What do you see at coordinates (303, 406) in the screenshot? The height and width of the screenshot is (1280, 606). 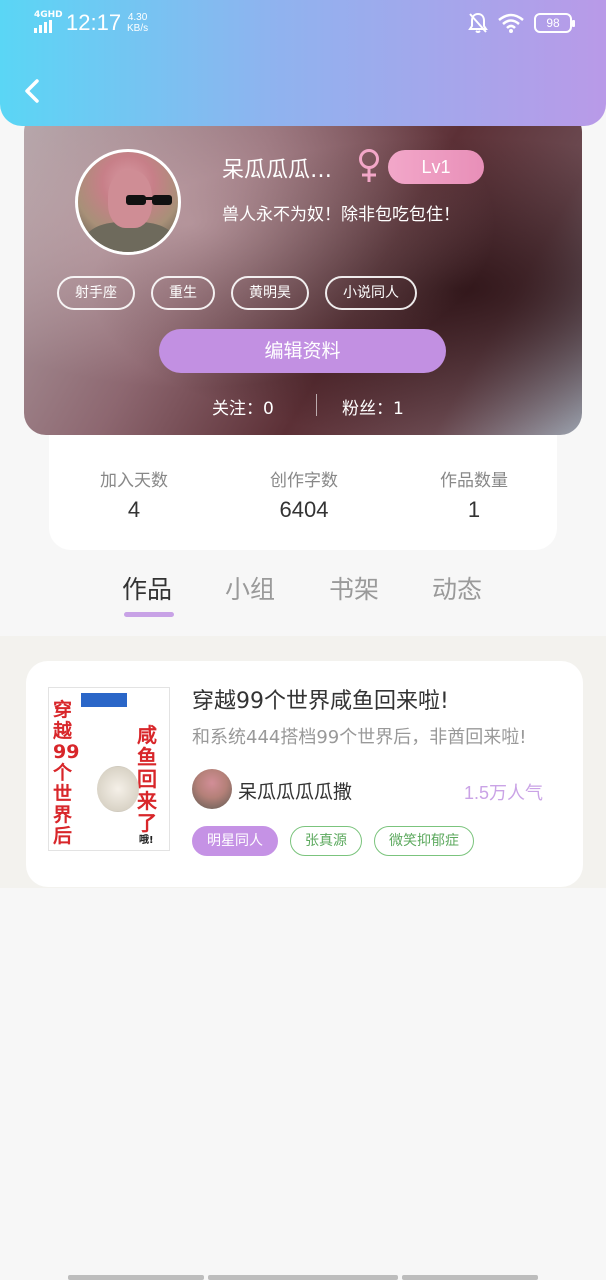 I see `follow-stats: 关注：0 粉丝：1` at bounding box center [303, 406].